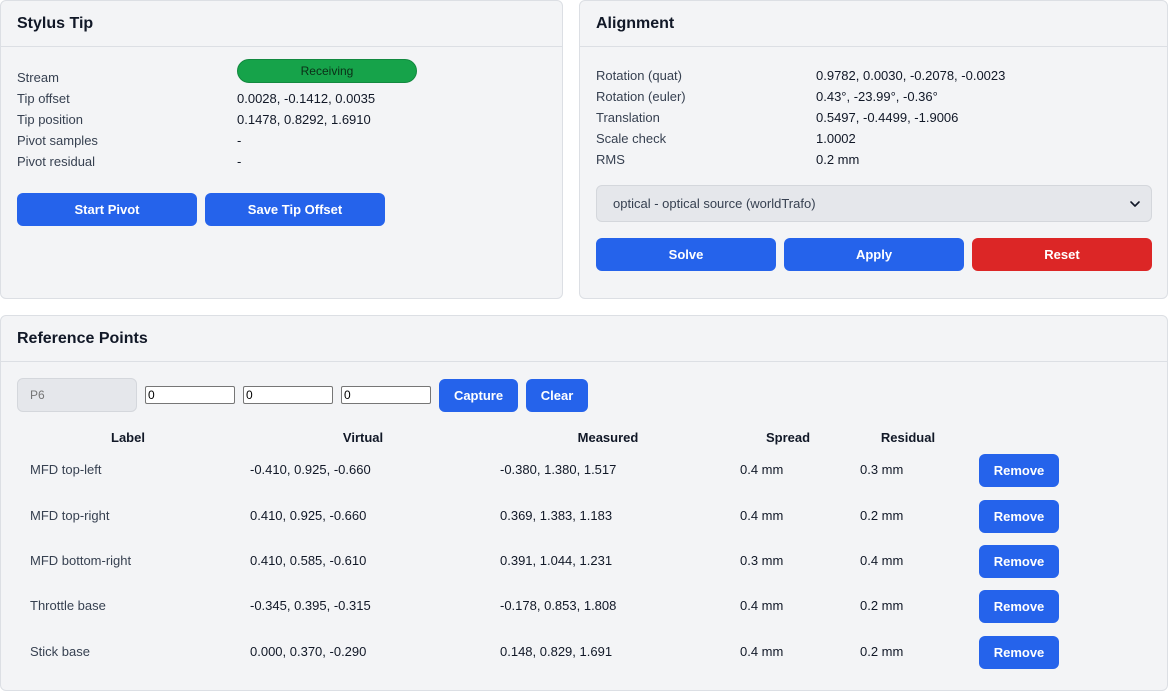 Image resolution: width=1168 pixels, height=691 pixels. I want to click on rotation-quat-value: 0.9782, 0.0030, -0.2078, -0.0023, so click(911, 75).